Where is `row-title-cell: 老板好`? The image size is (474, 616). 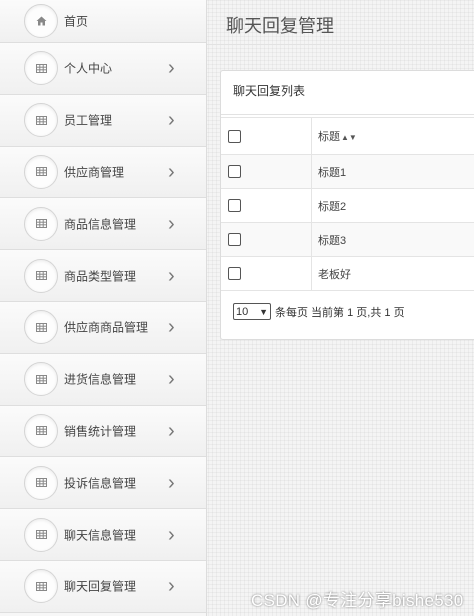
row-title-cell: 老板好 is located at coordinates (392, 273).